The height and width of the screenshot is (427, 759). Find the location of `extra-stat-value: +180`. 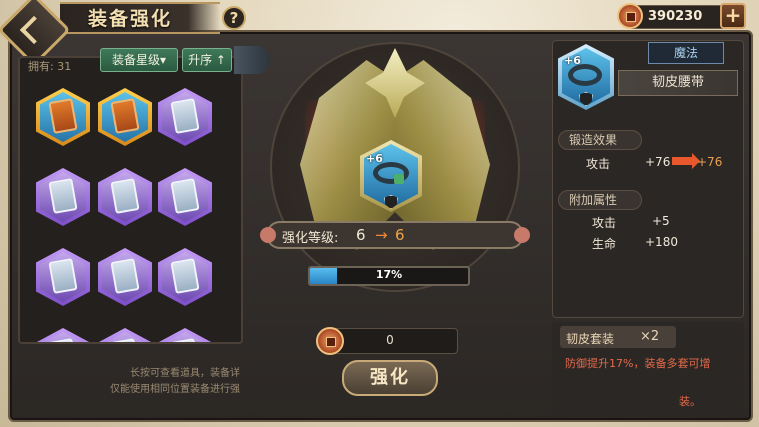

extra-stat-value: +180 is located at coordinates (661, 242).